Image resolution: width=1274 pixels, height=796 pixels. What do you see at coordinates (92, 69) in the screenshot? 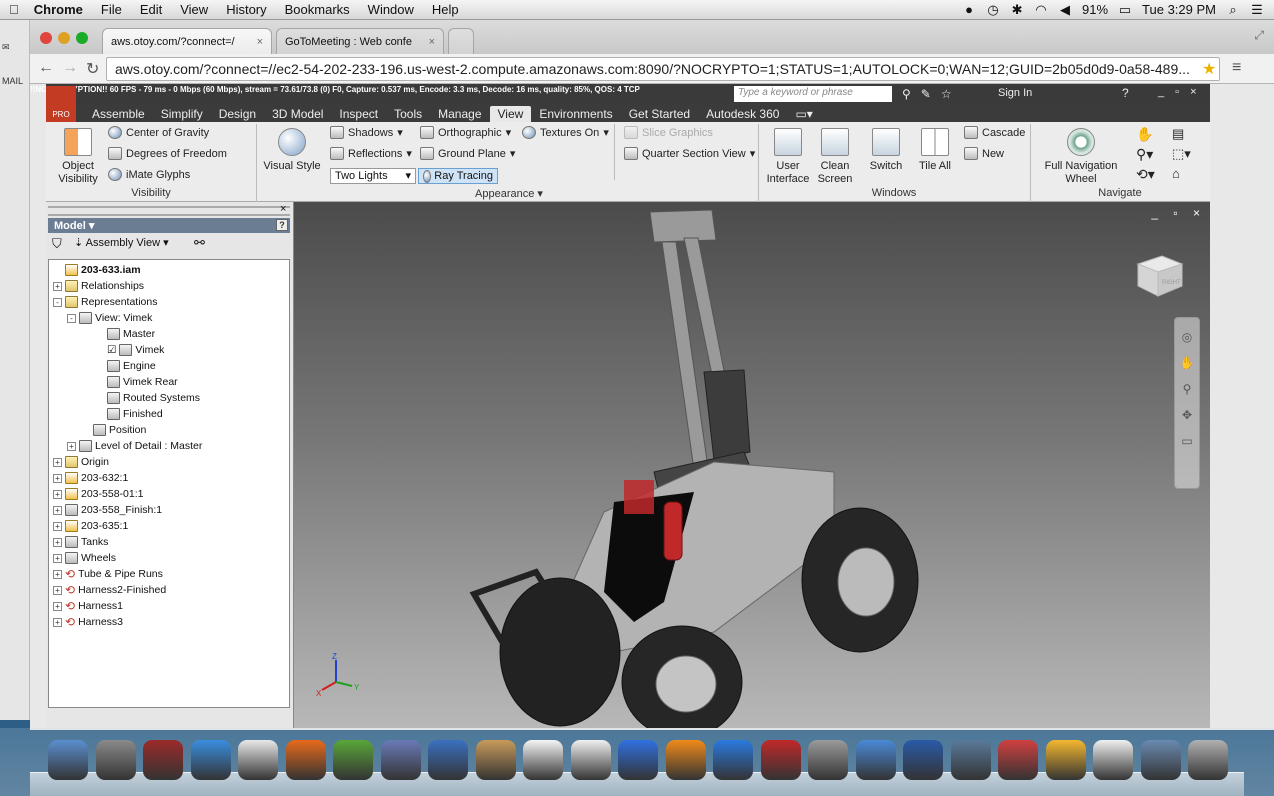
I see `reload-icon: ↻` at bounding box center [92, 69].